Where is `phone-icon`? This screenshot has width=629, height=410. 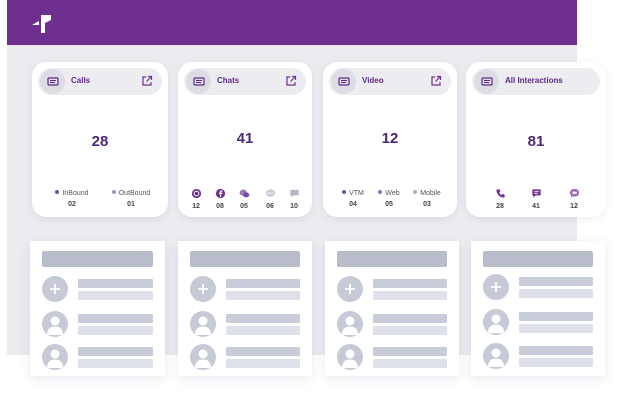 phone-icon is located at coordinates (500, 193).